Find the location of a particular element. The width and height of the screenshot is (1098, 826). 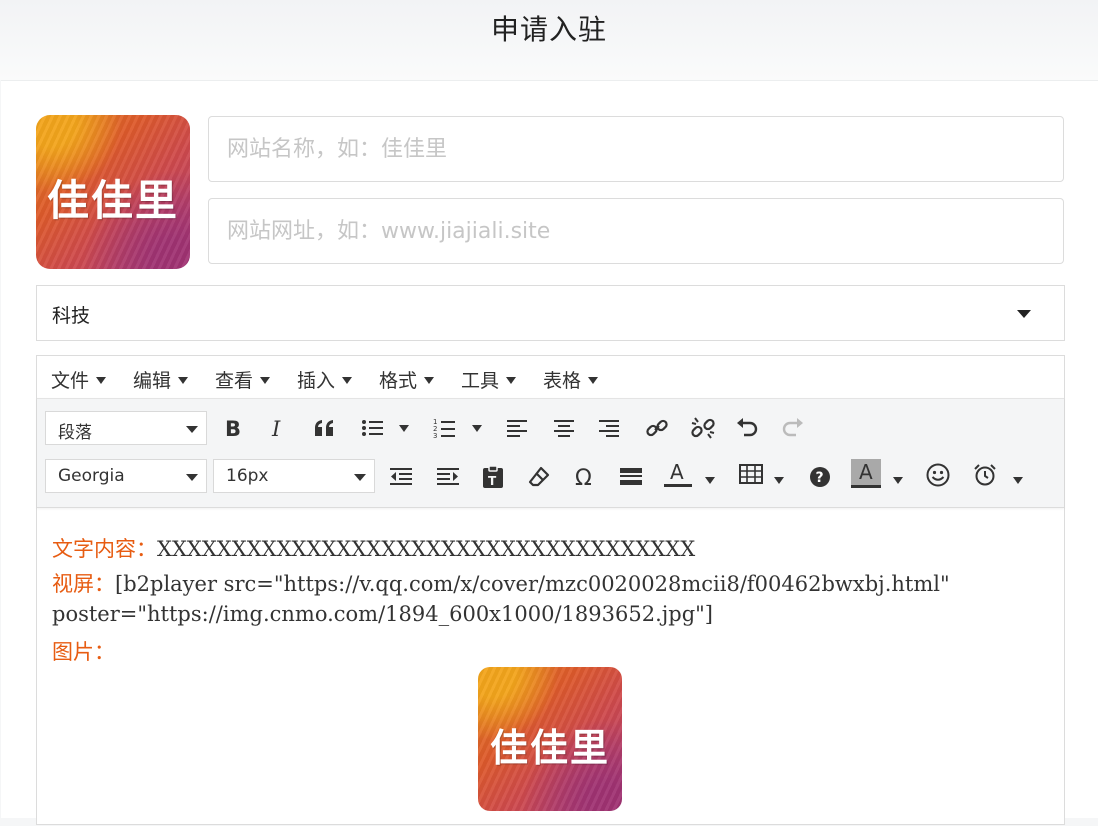

link-icon is located at coordinates (657, 428).